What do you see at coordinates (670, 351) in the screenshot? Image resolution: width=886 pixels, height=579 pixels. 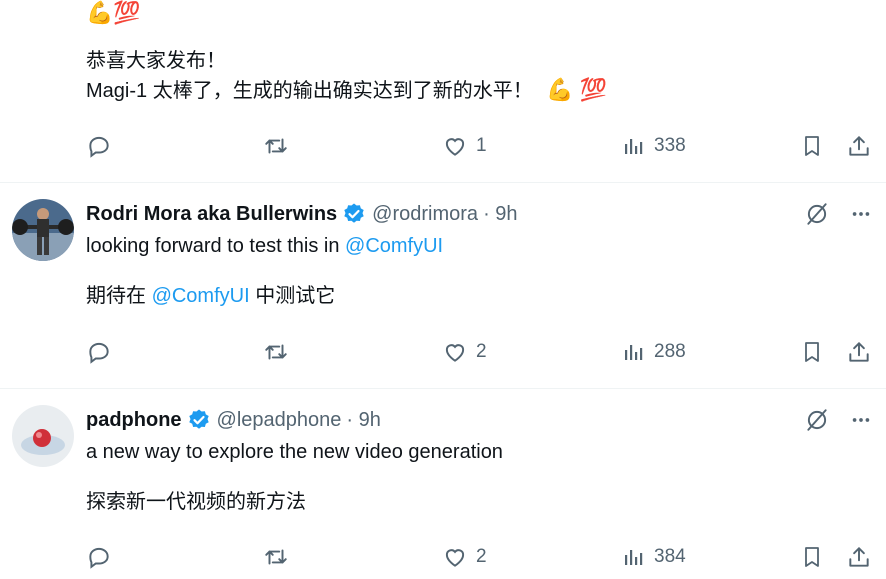 I see `views-count: 288` at bounding box center [670, 351].